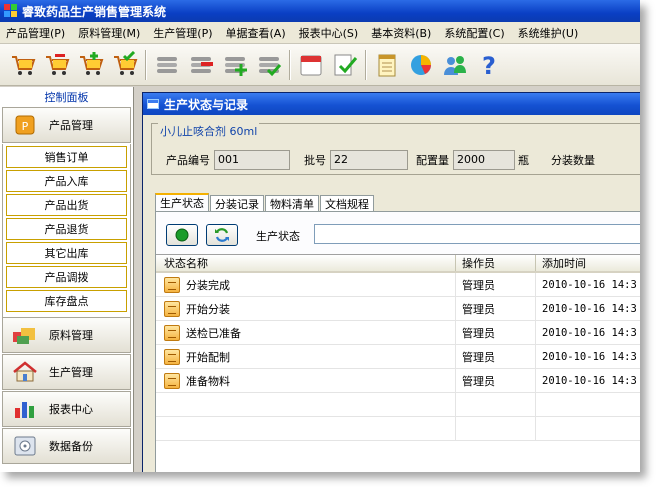 Image resolution: width=659 pixels, height=487 pixels. What do you see at coordinates (474, 33) in the screenshot?
I see `menu-config: 系统配置(C)` at bounding box center [474, 33].